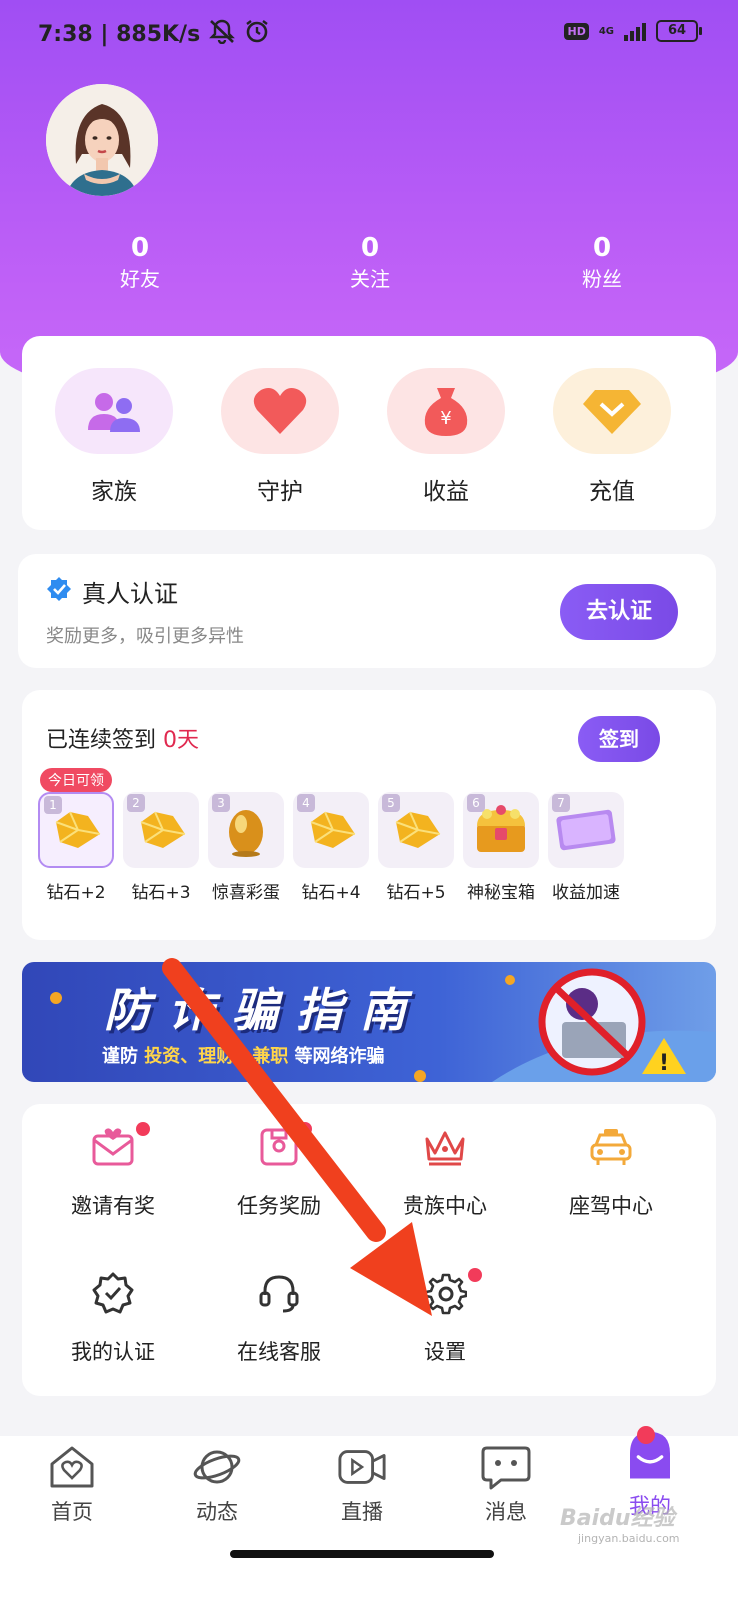 The height and width of the screenshot is (1600, 738). What do you see at coordinates (104, 740) in the screenshot?
I see `sign-in-title-prefix: 已连续签到` at bounding box center [104, 740].